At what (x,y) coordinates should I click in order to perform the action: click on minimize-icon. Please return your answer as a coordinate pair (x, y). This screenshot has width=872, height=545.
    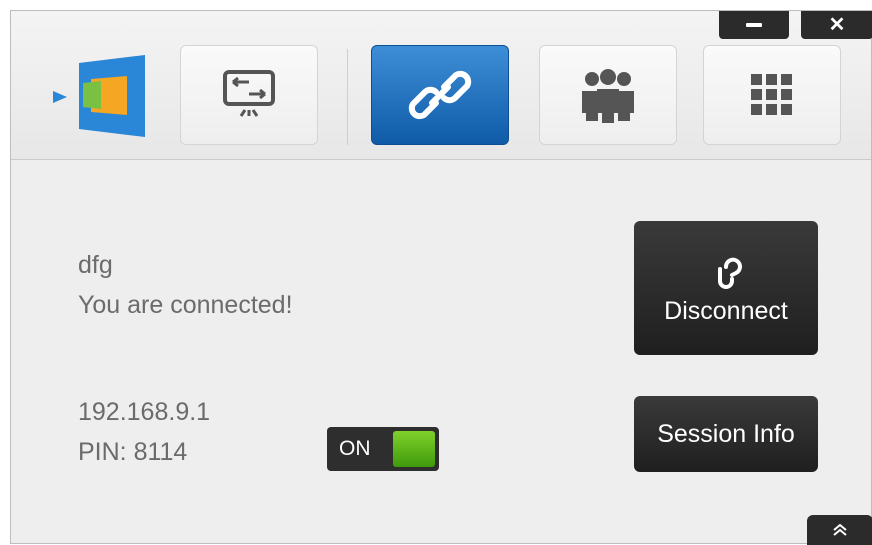
    Looking at the image, I should click on (754, 25).